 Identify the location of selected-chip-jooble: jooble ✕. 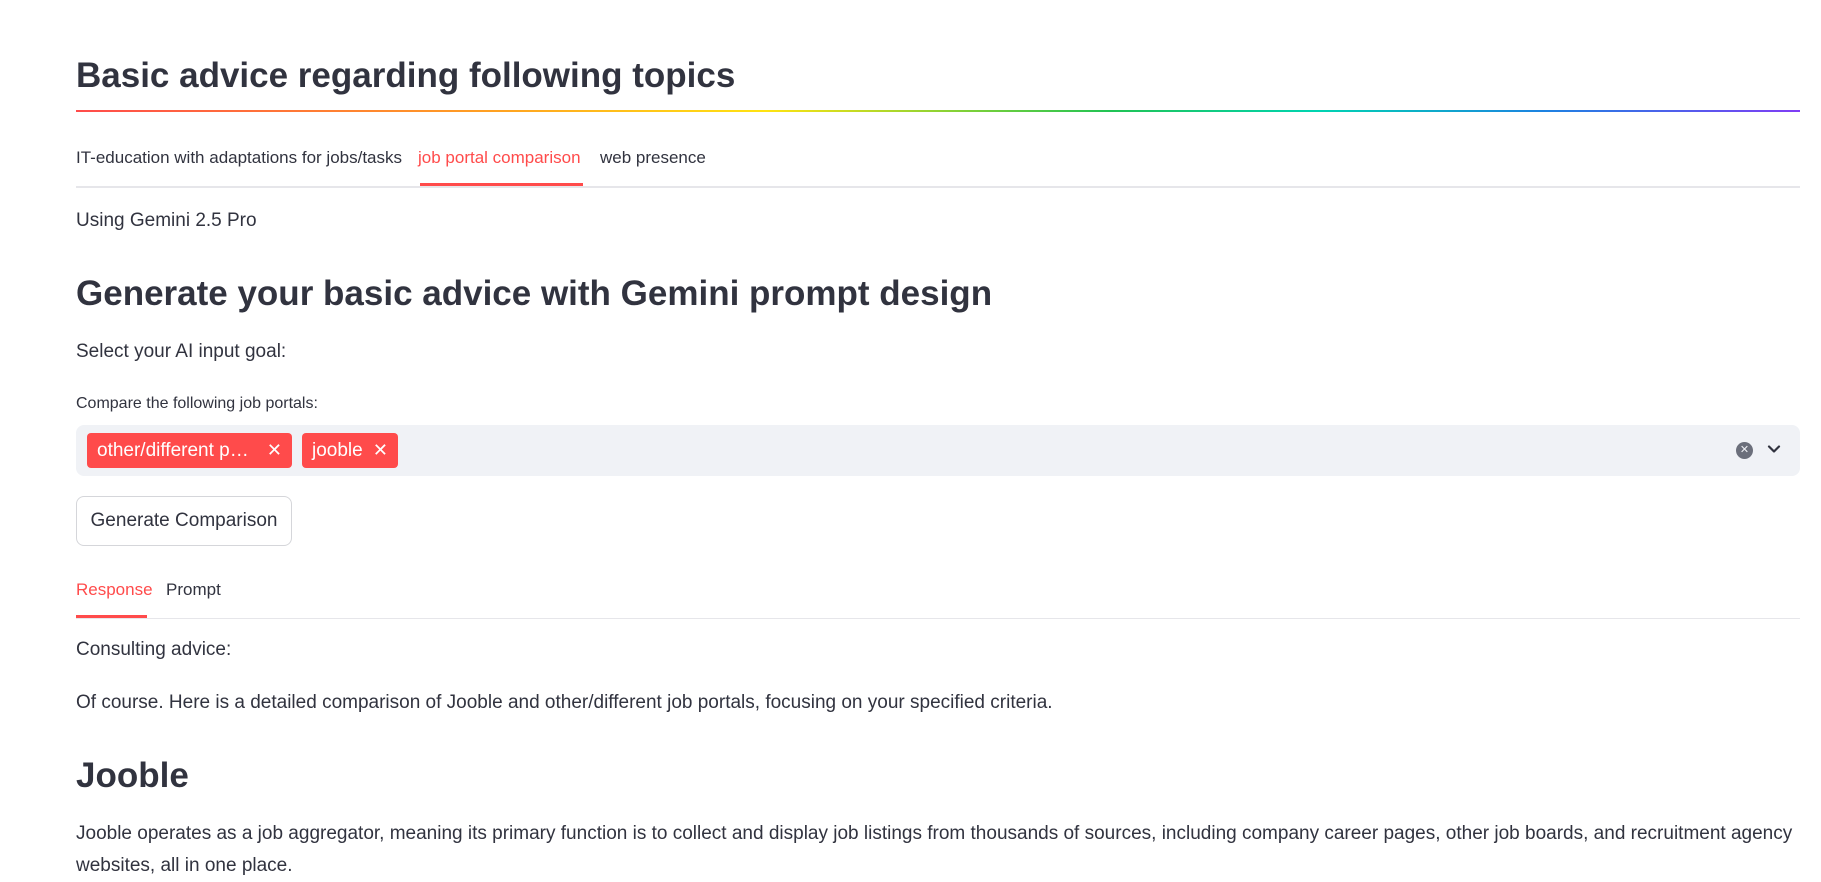
(350, 450).